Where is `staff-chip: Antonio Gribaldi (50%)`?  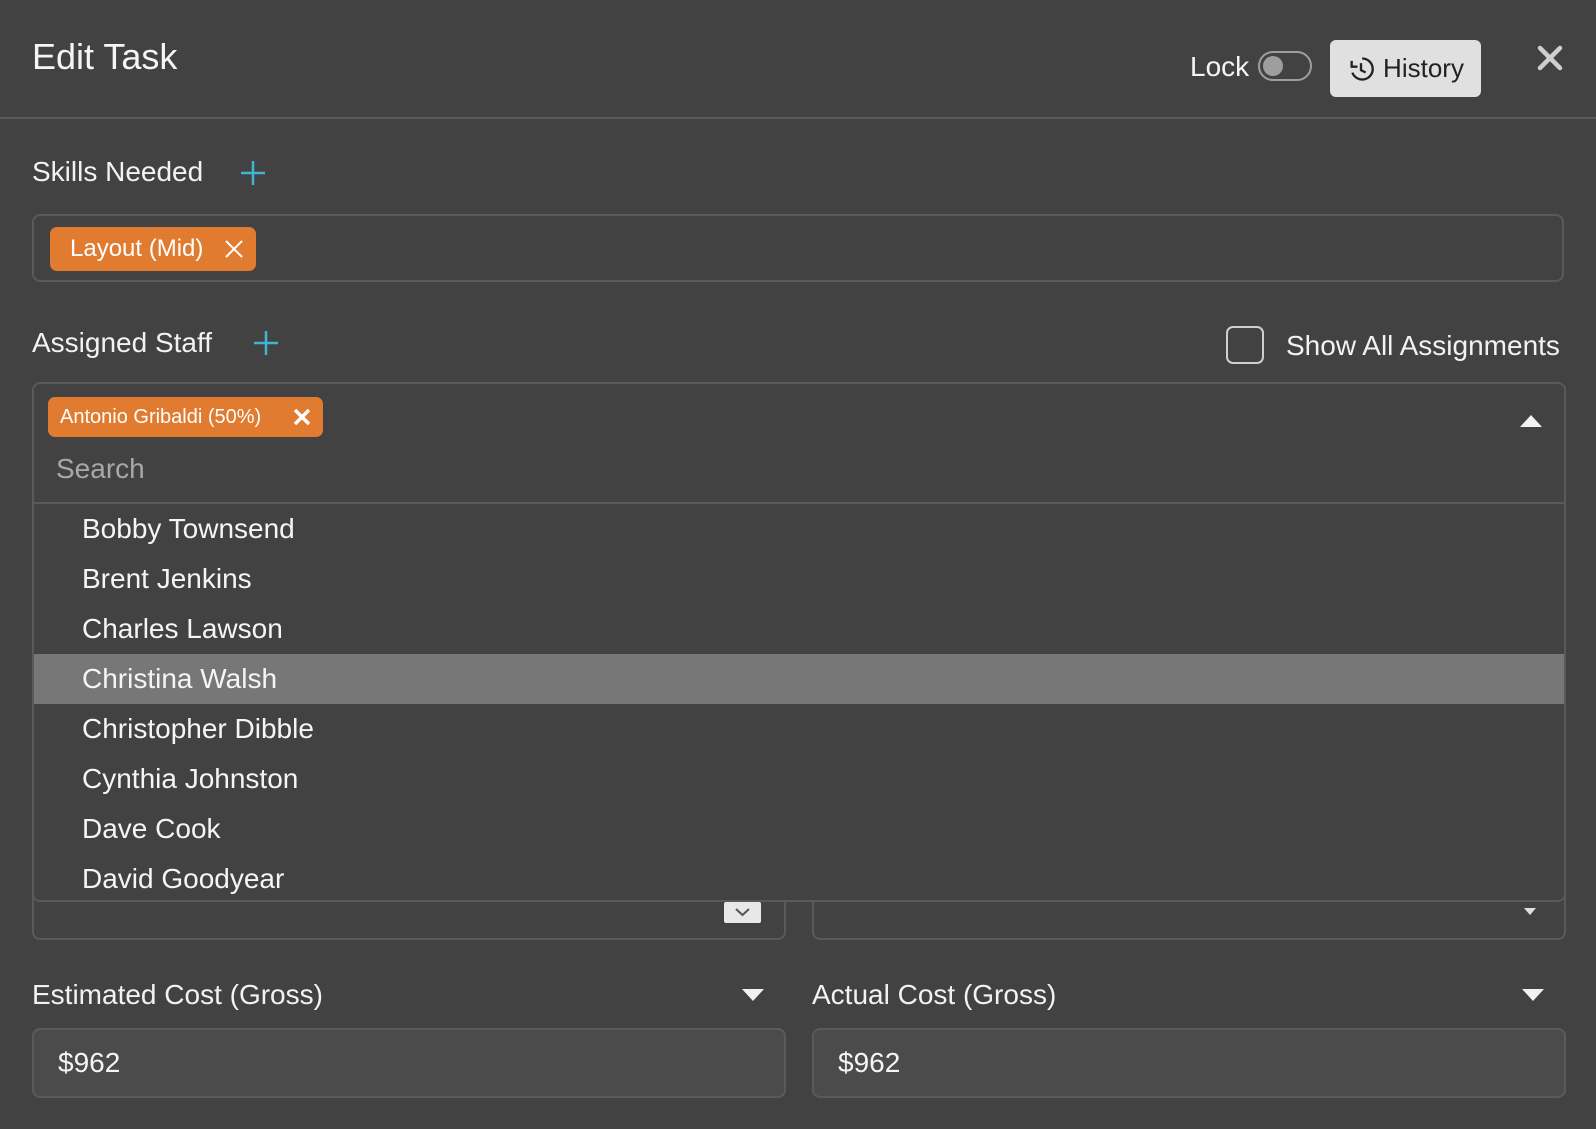
staff-chip: Antonio Gribaldi (50%) is located at coordinates (185, 417).